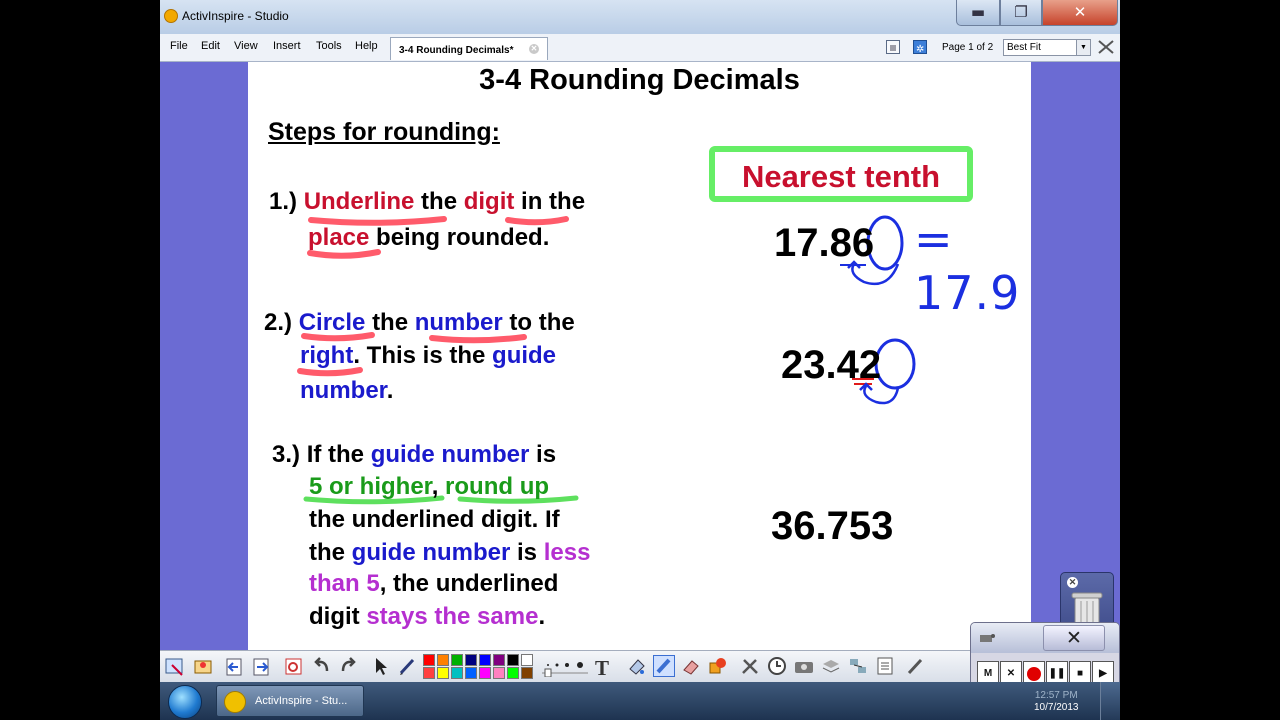  I want to click on pen-width-slider, so click(565, 666).